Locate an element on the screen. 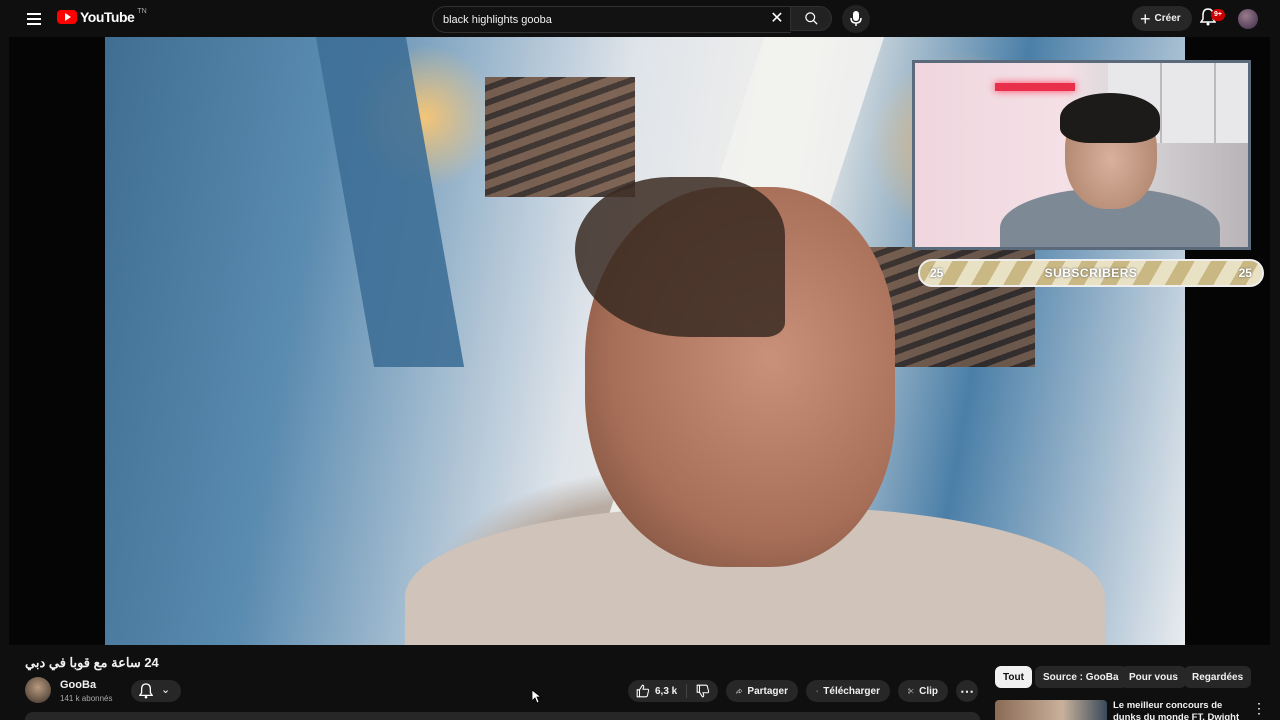 Image resolution: width=1280 pixels, height=720 pixels. search-box: ✕ is located at coordinates (611, 19).